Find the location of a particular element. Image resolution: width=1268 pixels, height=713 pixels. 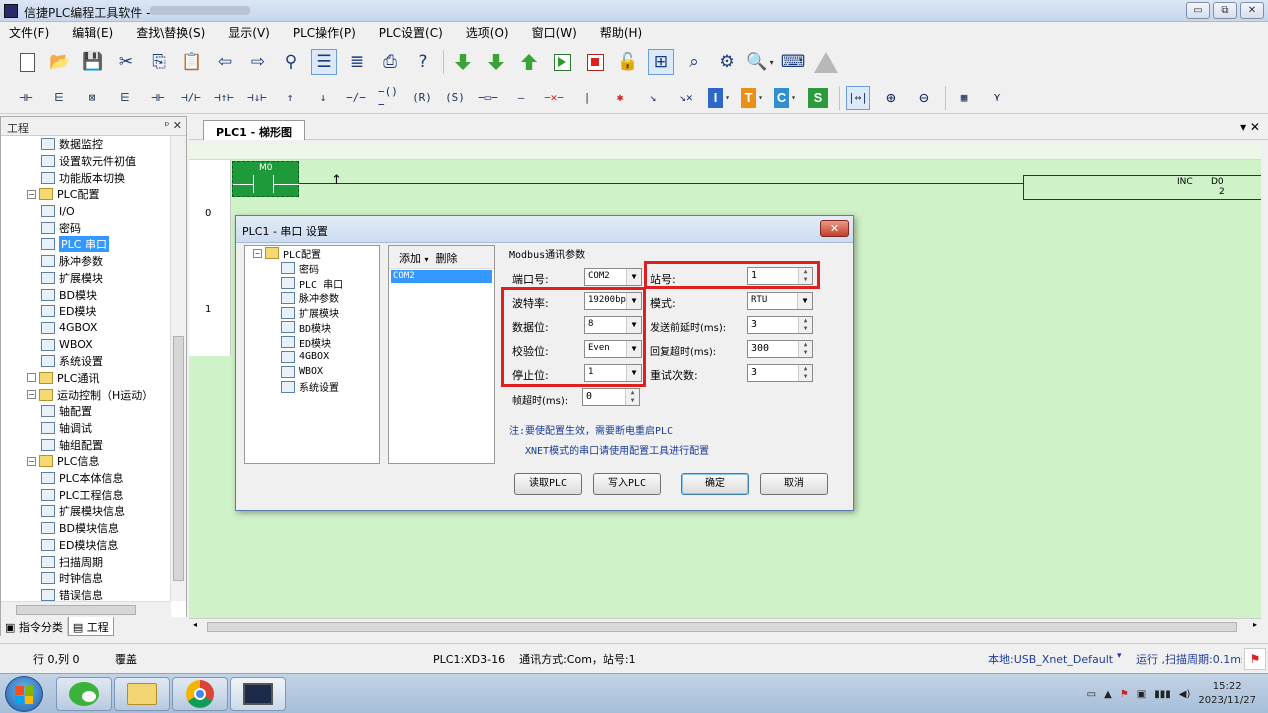

tree-expander-icon is located at coordinates (31, 378).